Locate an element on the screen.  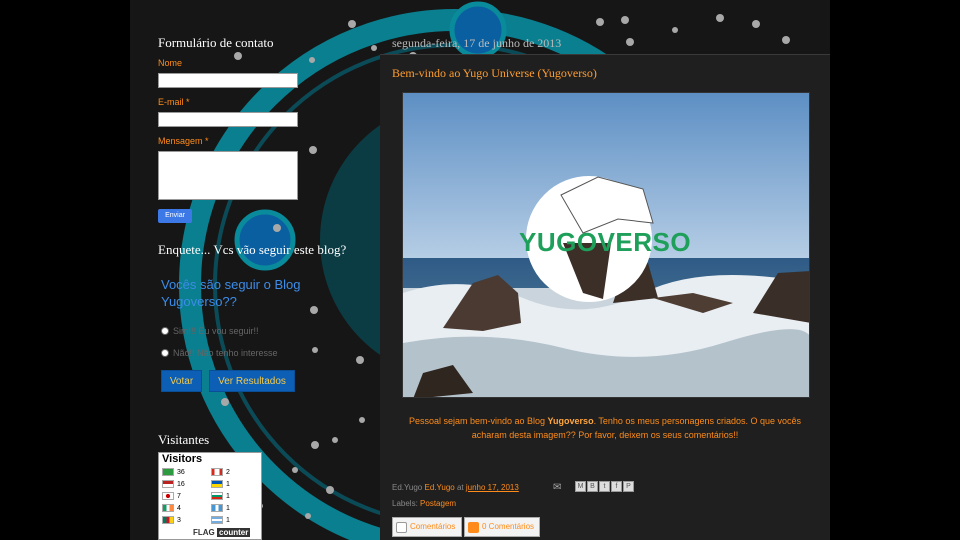
visitor-row: 7 is located at coordinates (171, 496).